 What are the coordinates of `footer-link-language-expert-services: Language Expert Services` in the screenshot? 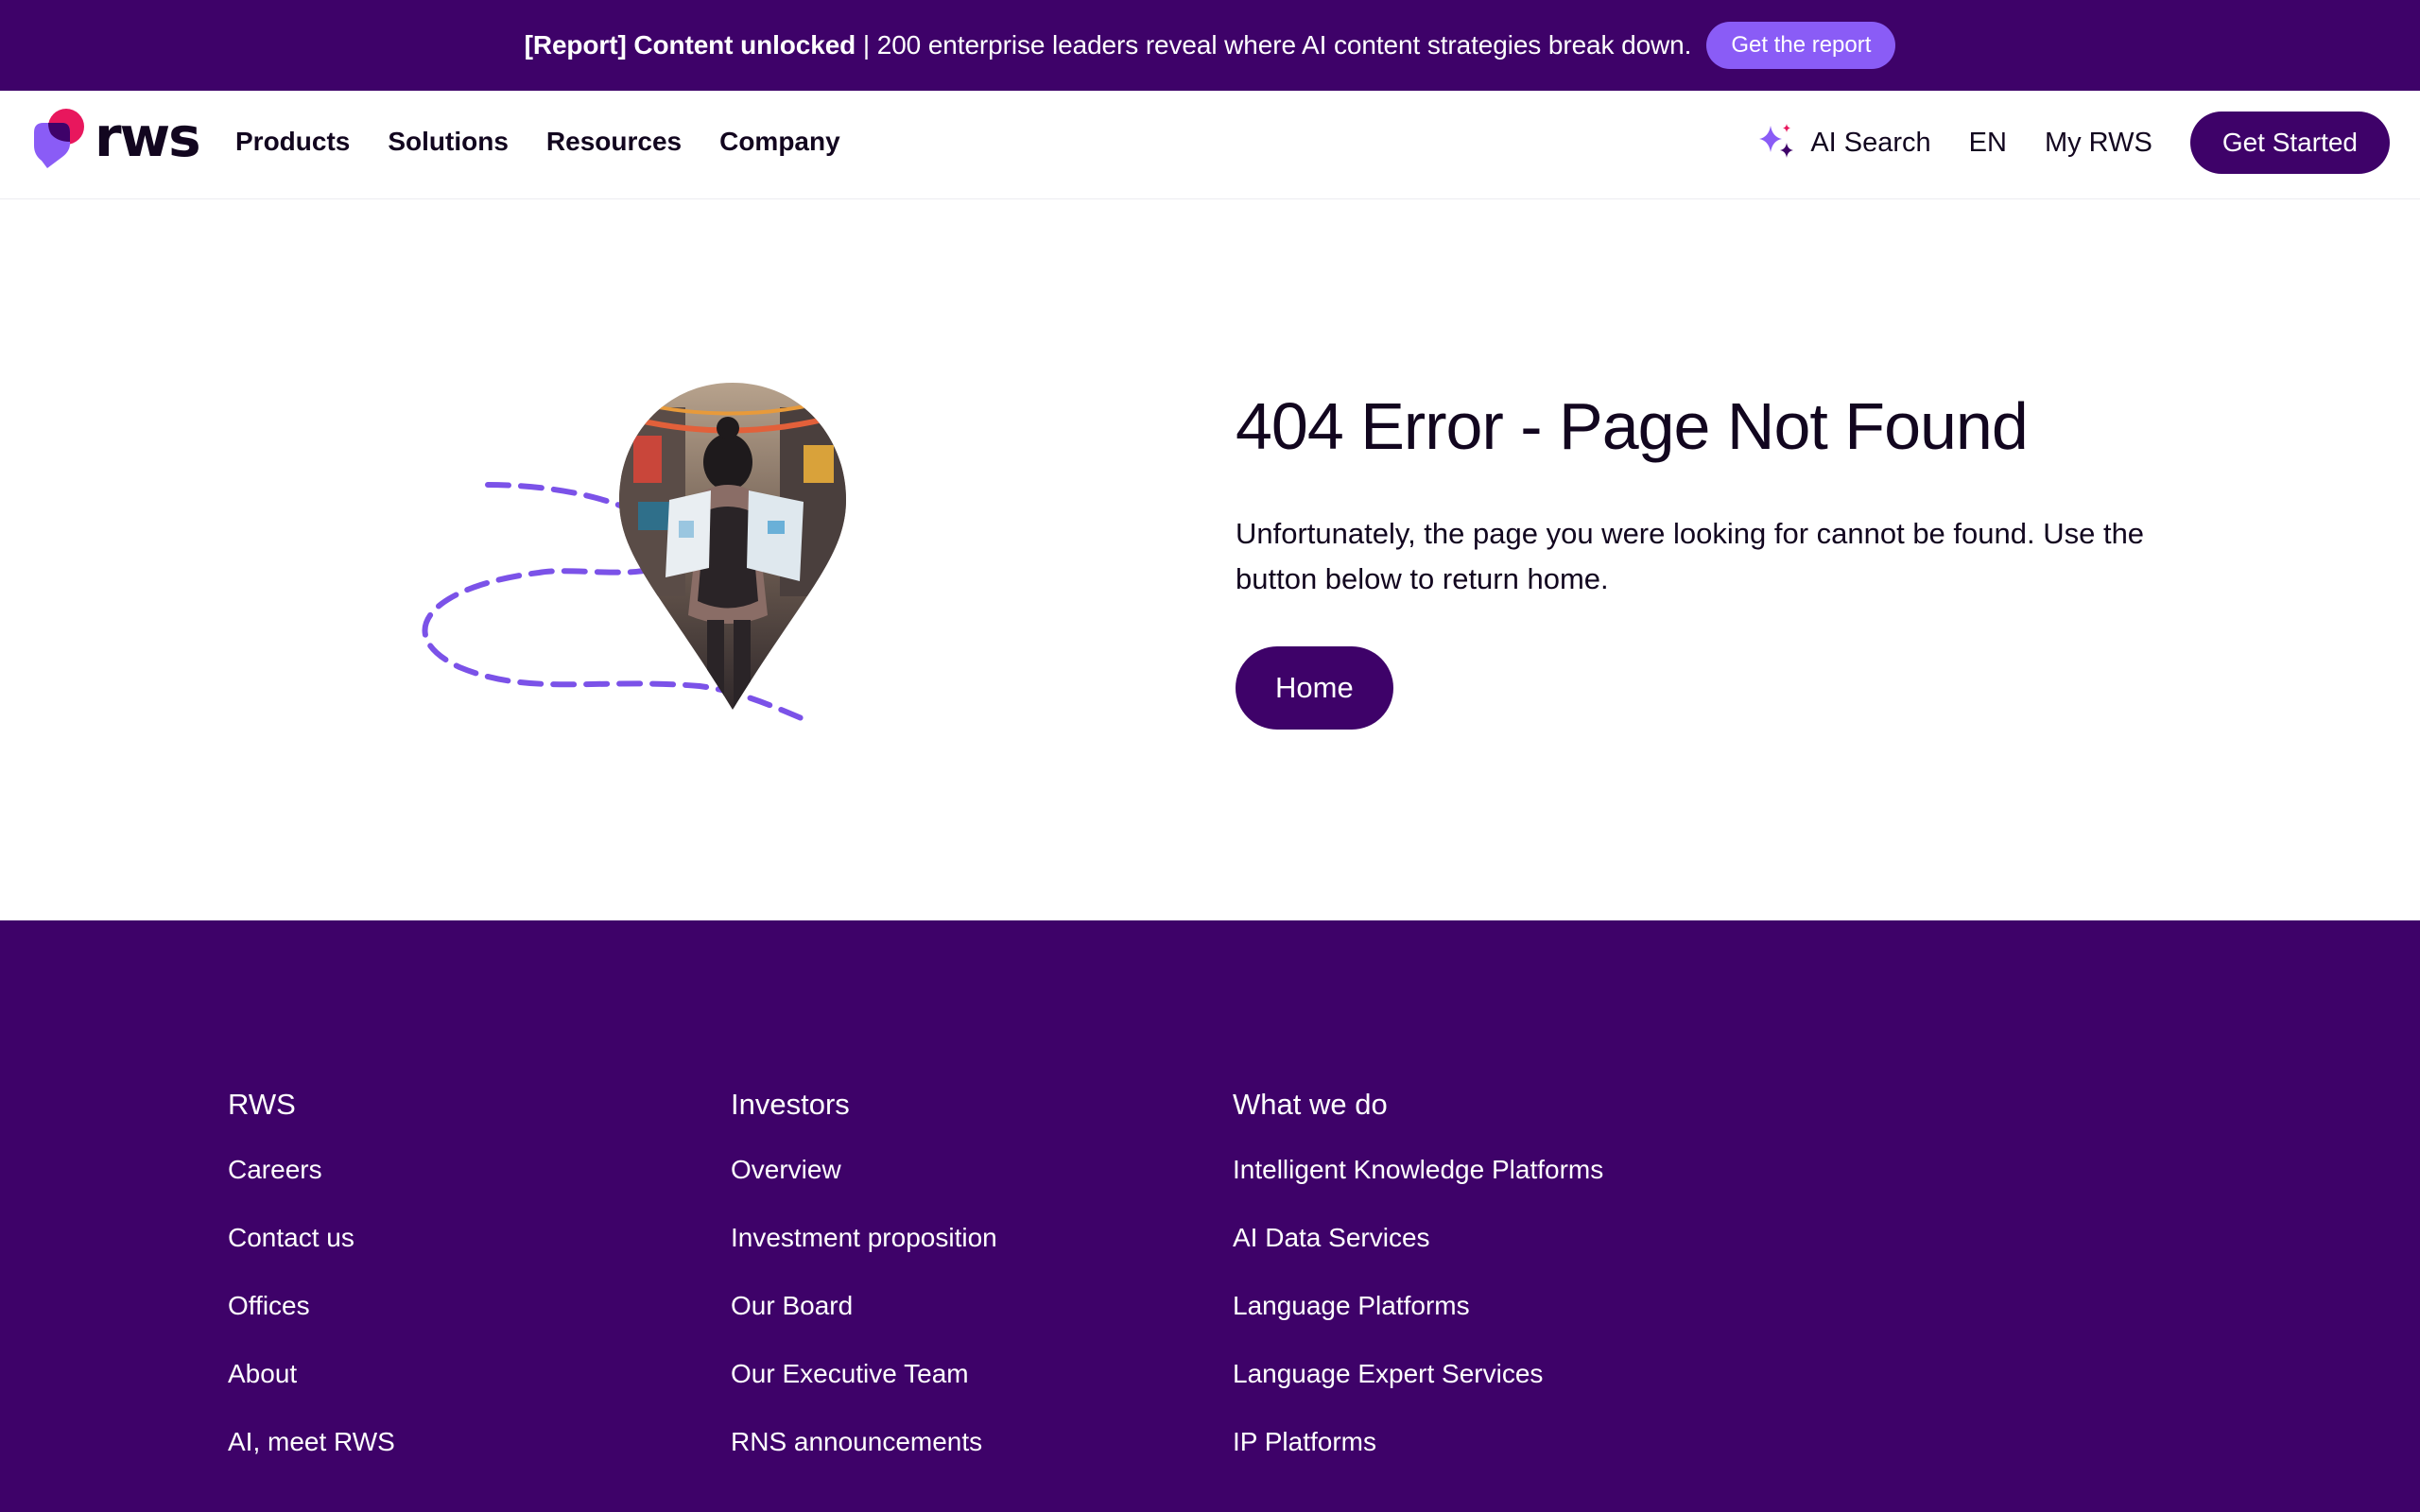 It's located at (1418, 1389).